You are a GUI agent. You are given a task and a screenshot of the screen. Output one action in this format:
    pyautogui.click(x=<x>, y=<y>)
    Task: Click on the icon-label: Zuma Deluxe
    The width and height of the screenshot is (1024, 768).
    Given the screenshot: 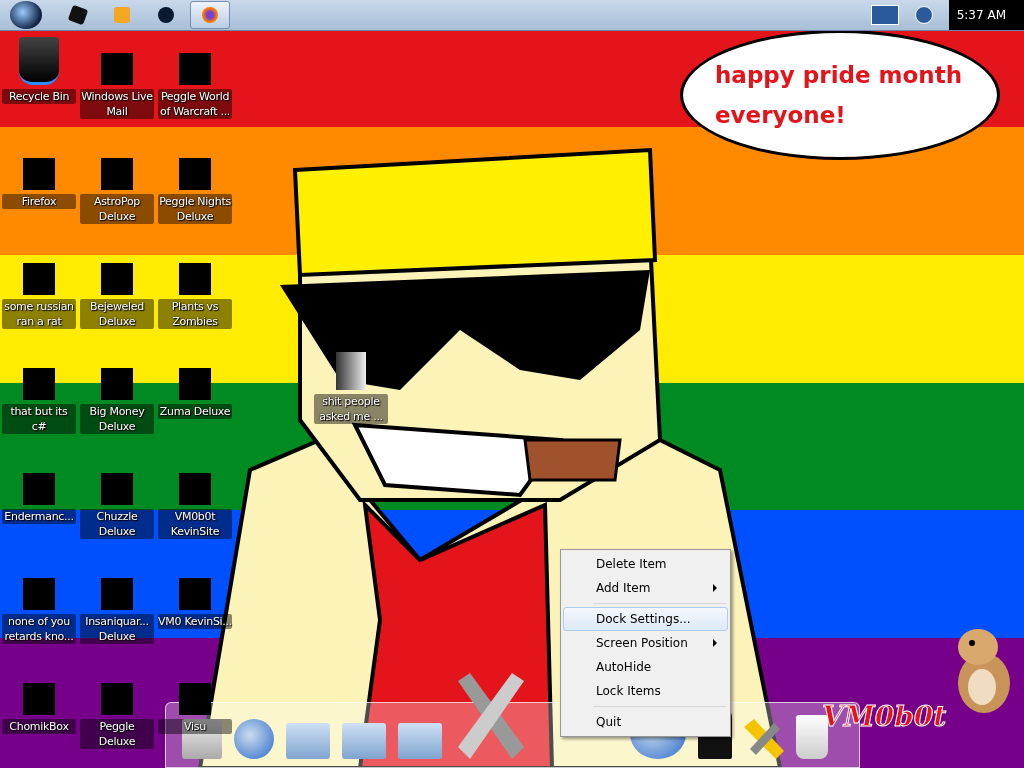 What is the action you would take?
    pyautogui.click(x=195, y=411)
    